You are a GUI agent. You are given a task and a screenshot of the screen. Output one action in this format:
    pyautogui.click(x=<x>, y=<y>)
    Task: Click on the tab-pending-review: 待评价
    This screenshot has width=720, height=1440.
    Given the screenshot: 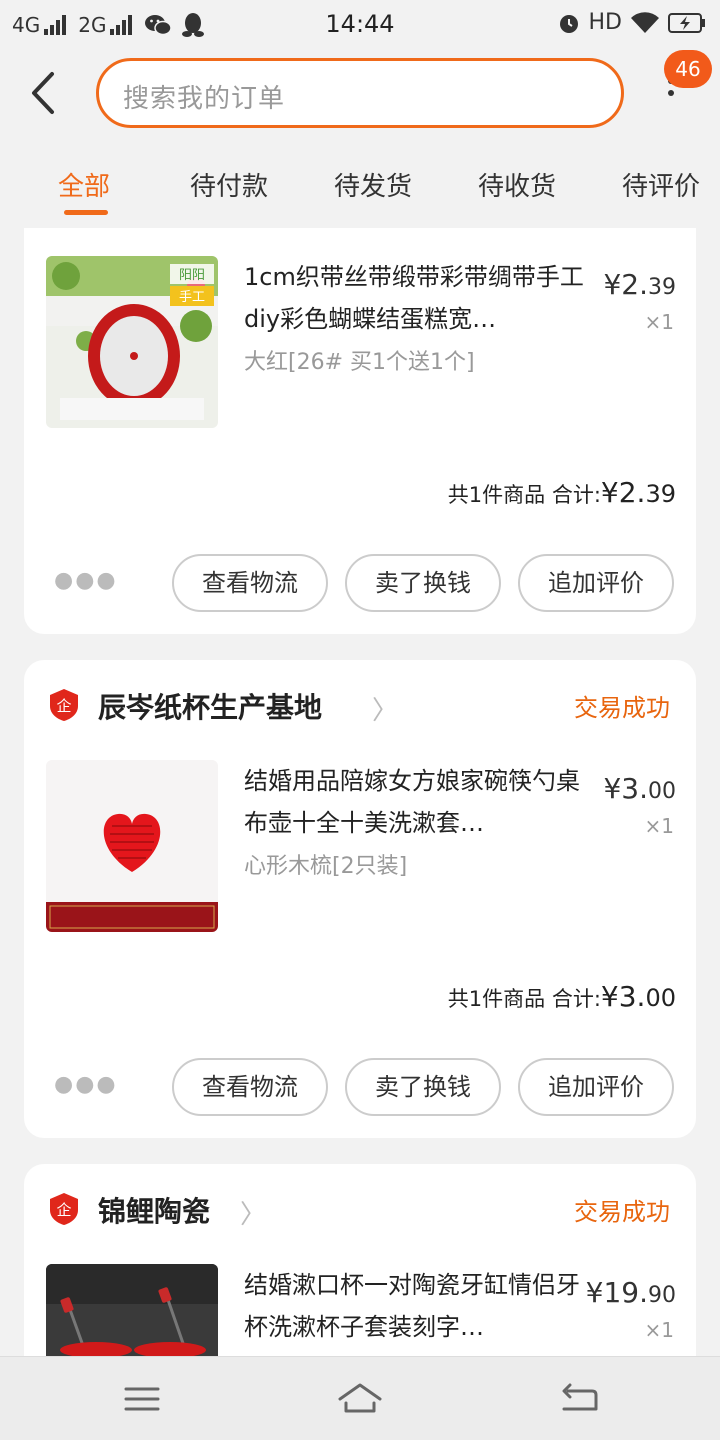 What is the action you would take?
    pyautogui.click(x=661, y=184)
    